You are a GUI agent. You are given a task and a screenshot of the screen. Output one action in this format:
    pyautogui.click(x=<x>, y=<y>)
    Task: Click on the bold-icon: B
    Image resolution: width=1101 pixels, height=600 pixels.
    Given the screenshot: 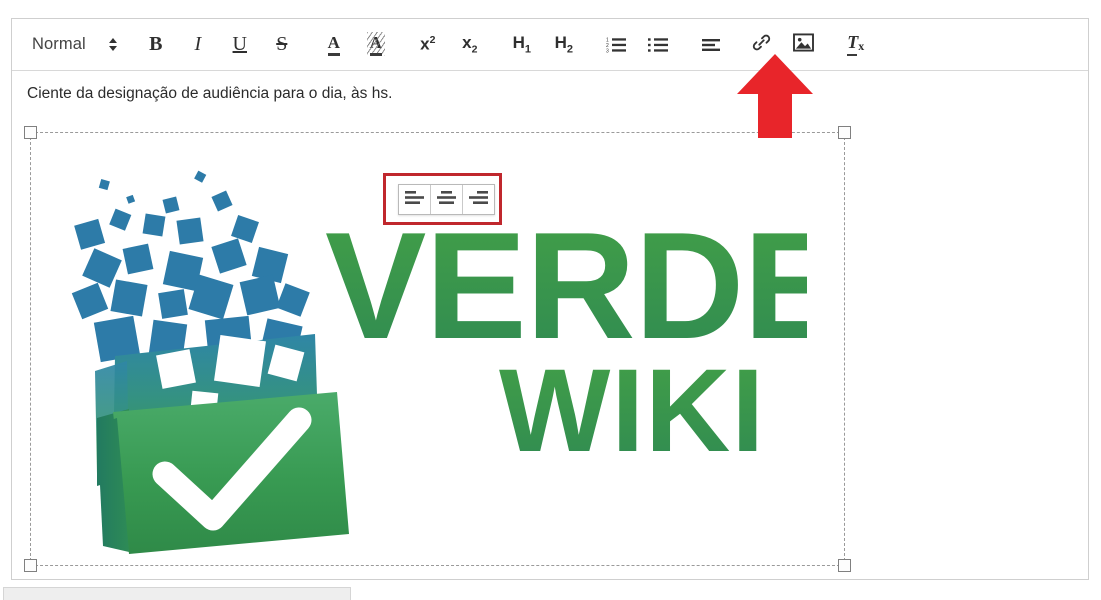 What is the action you would take?
    pyautogui.click(x=156, y=44)
    